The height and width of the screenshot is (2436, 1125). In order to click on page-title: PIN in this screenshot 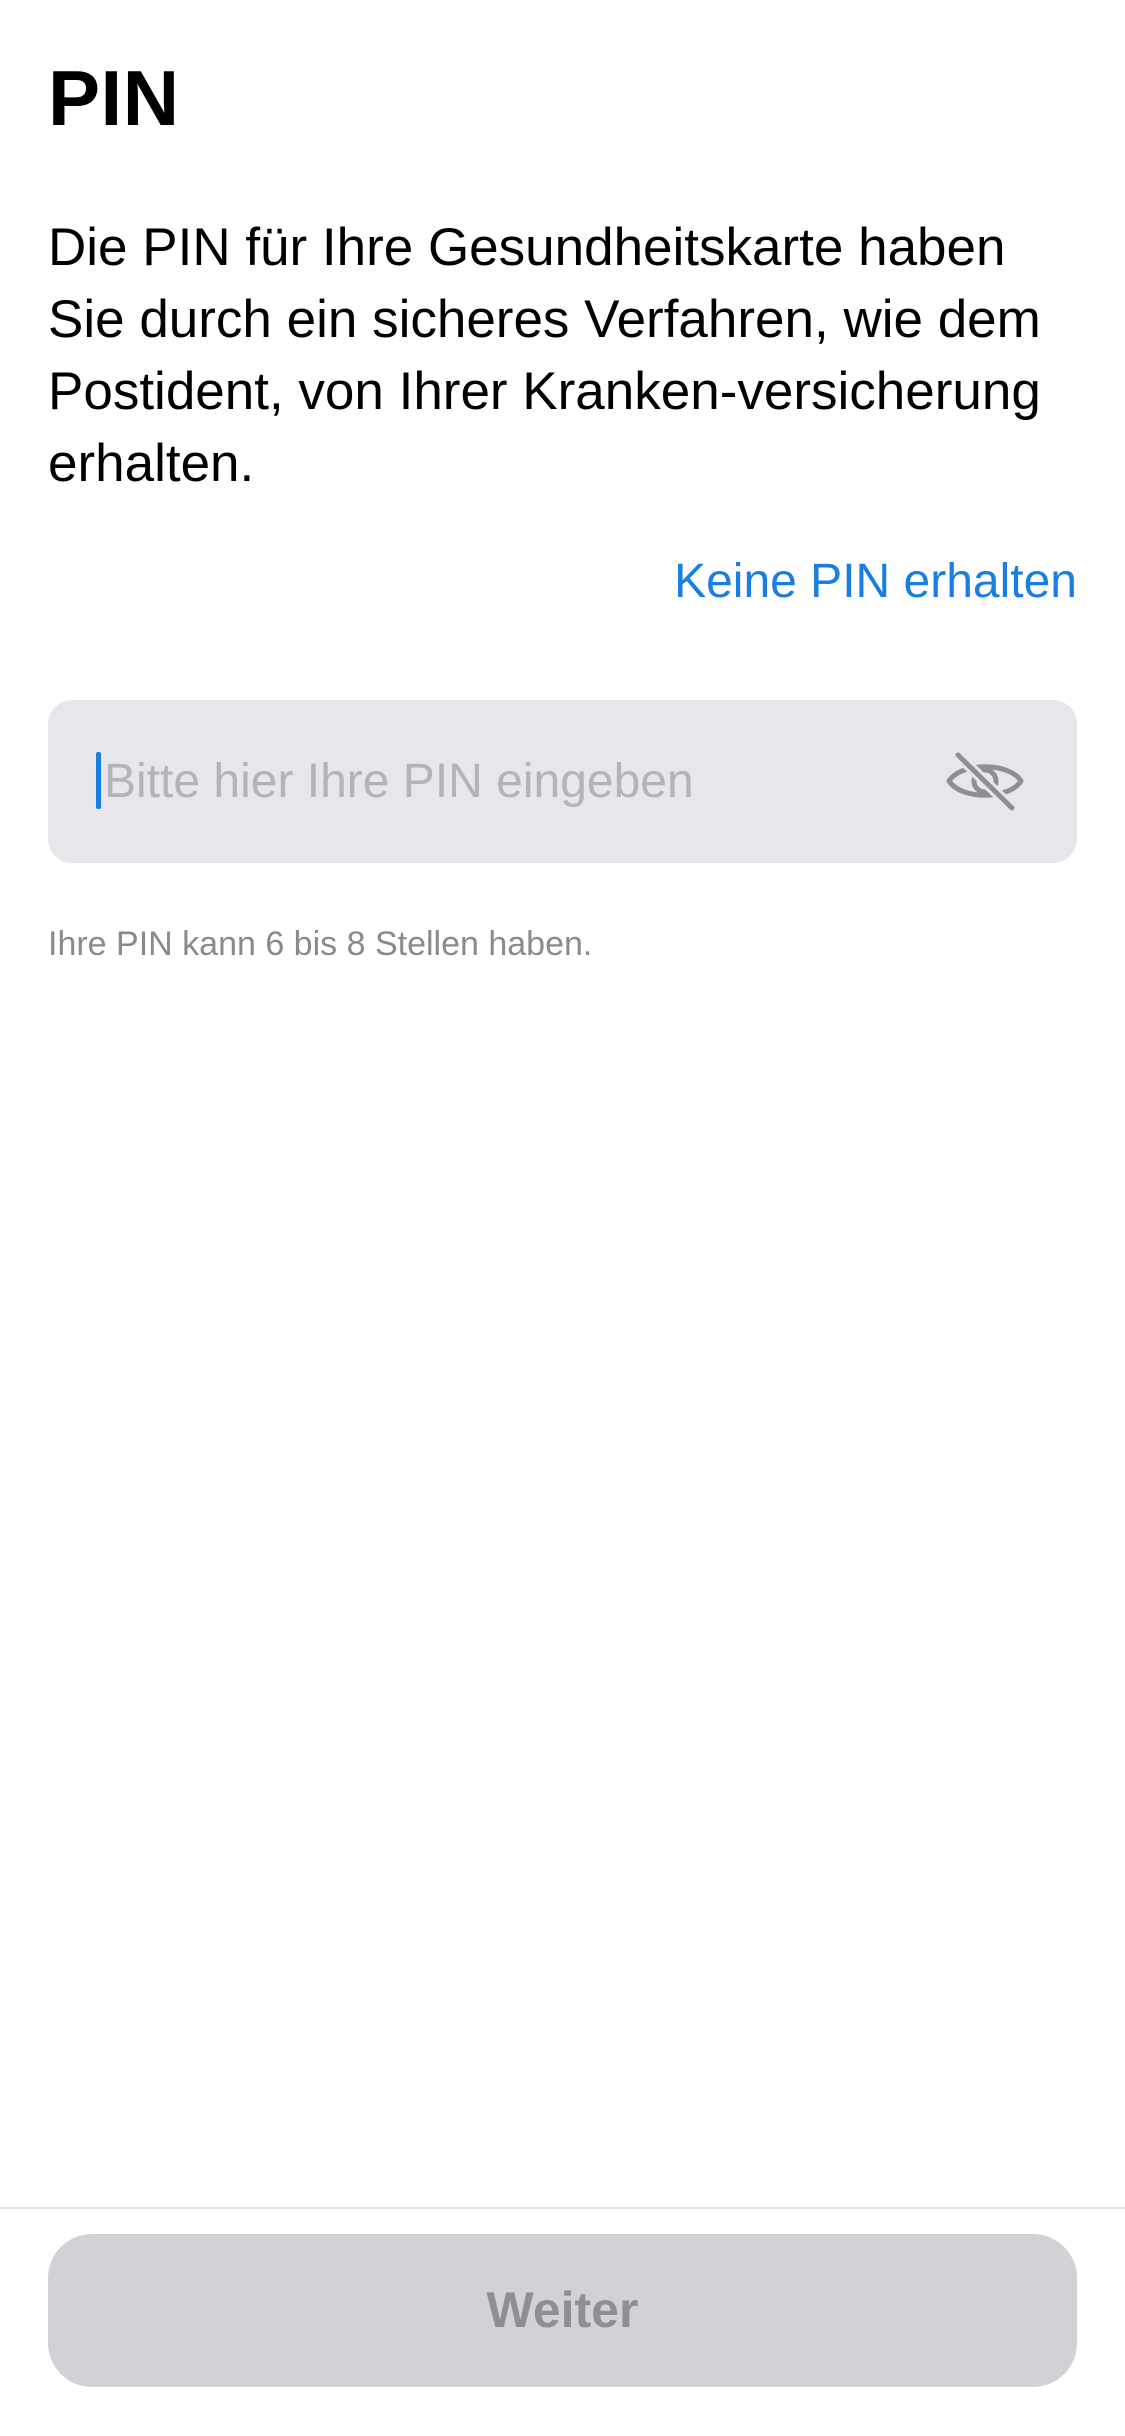, I will do `click(114, 98)`.